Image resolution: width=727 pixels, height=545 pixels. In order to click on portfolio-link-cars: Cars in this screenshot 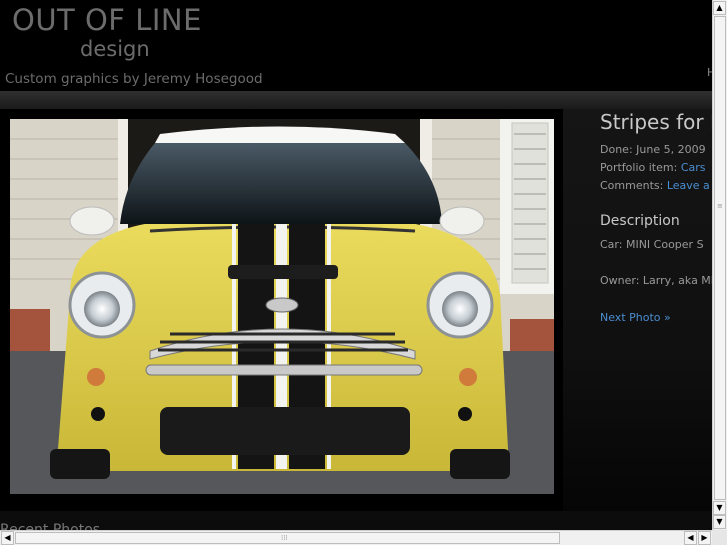, I will do `click(693, 167)`.